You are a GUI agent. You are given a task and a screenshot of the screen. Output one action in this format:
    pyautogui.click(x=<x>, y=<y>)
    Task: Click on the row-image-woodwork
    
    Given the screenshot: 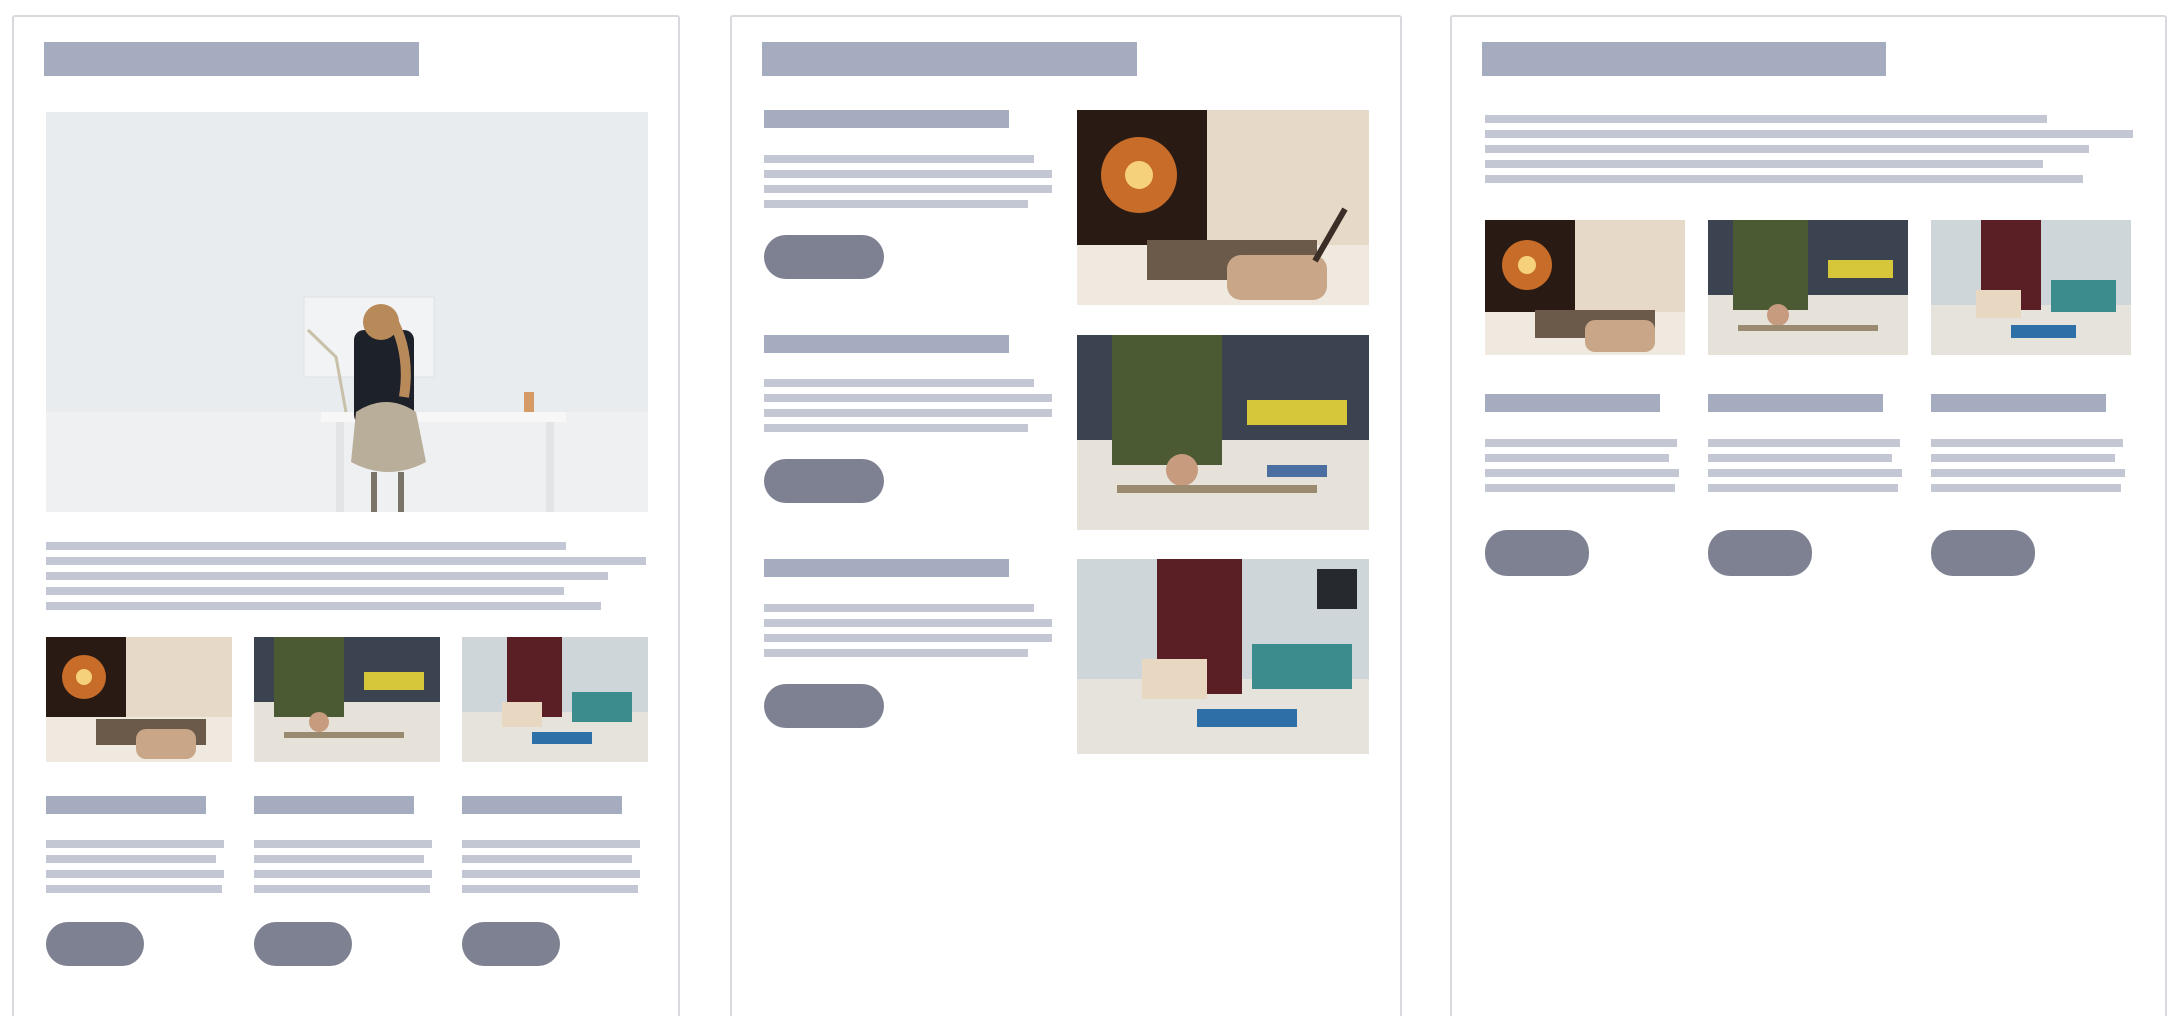 What is the action you would take?
    pyautogui.click(x=1223, y=656)
    